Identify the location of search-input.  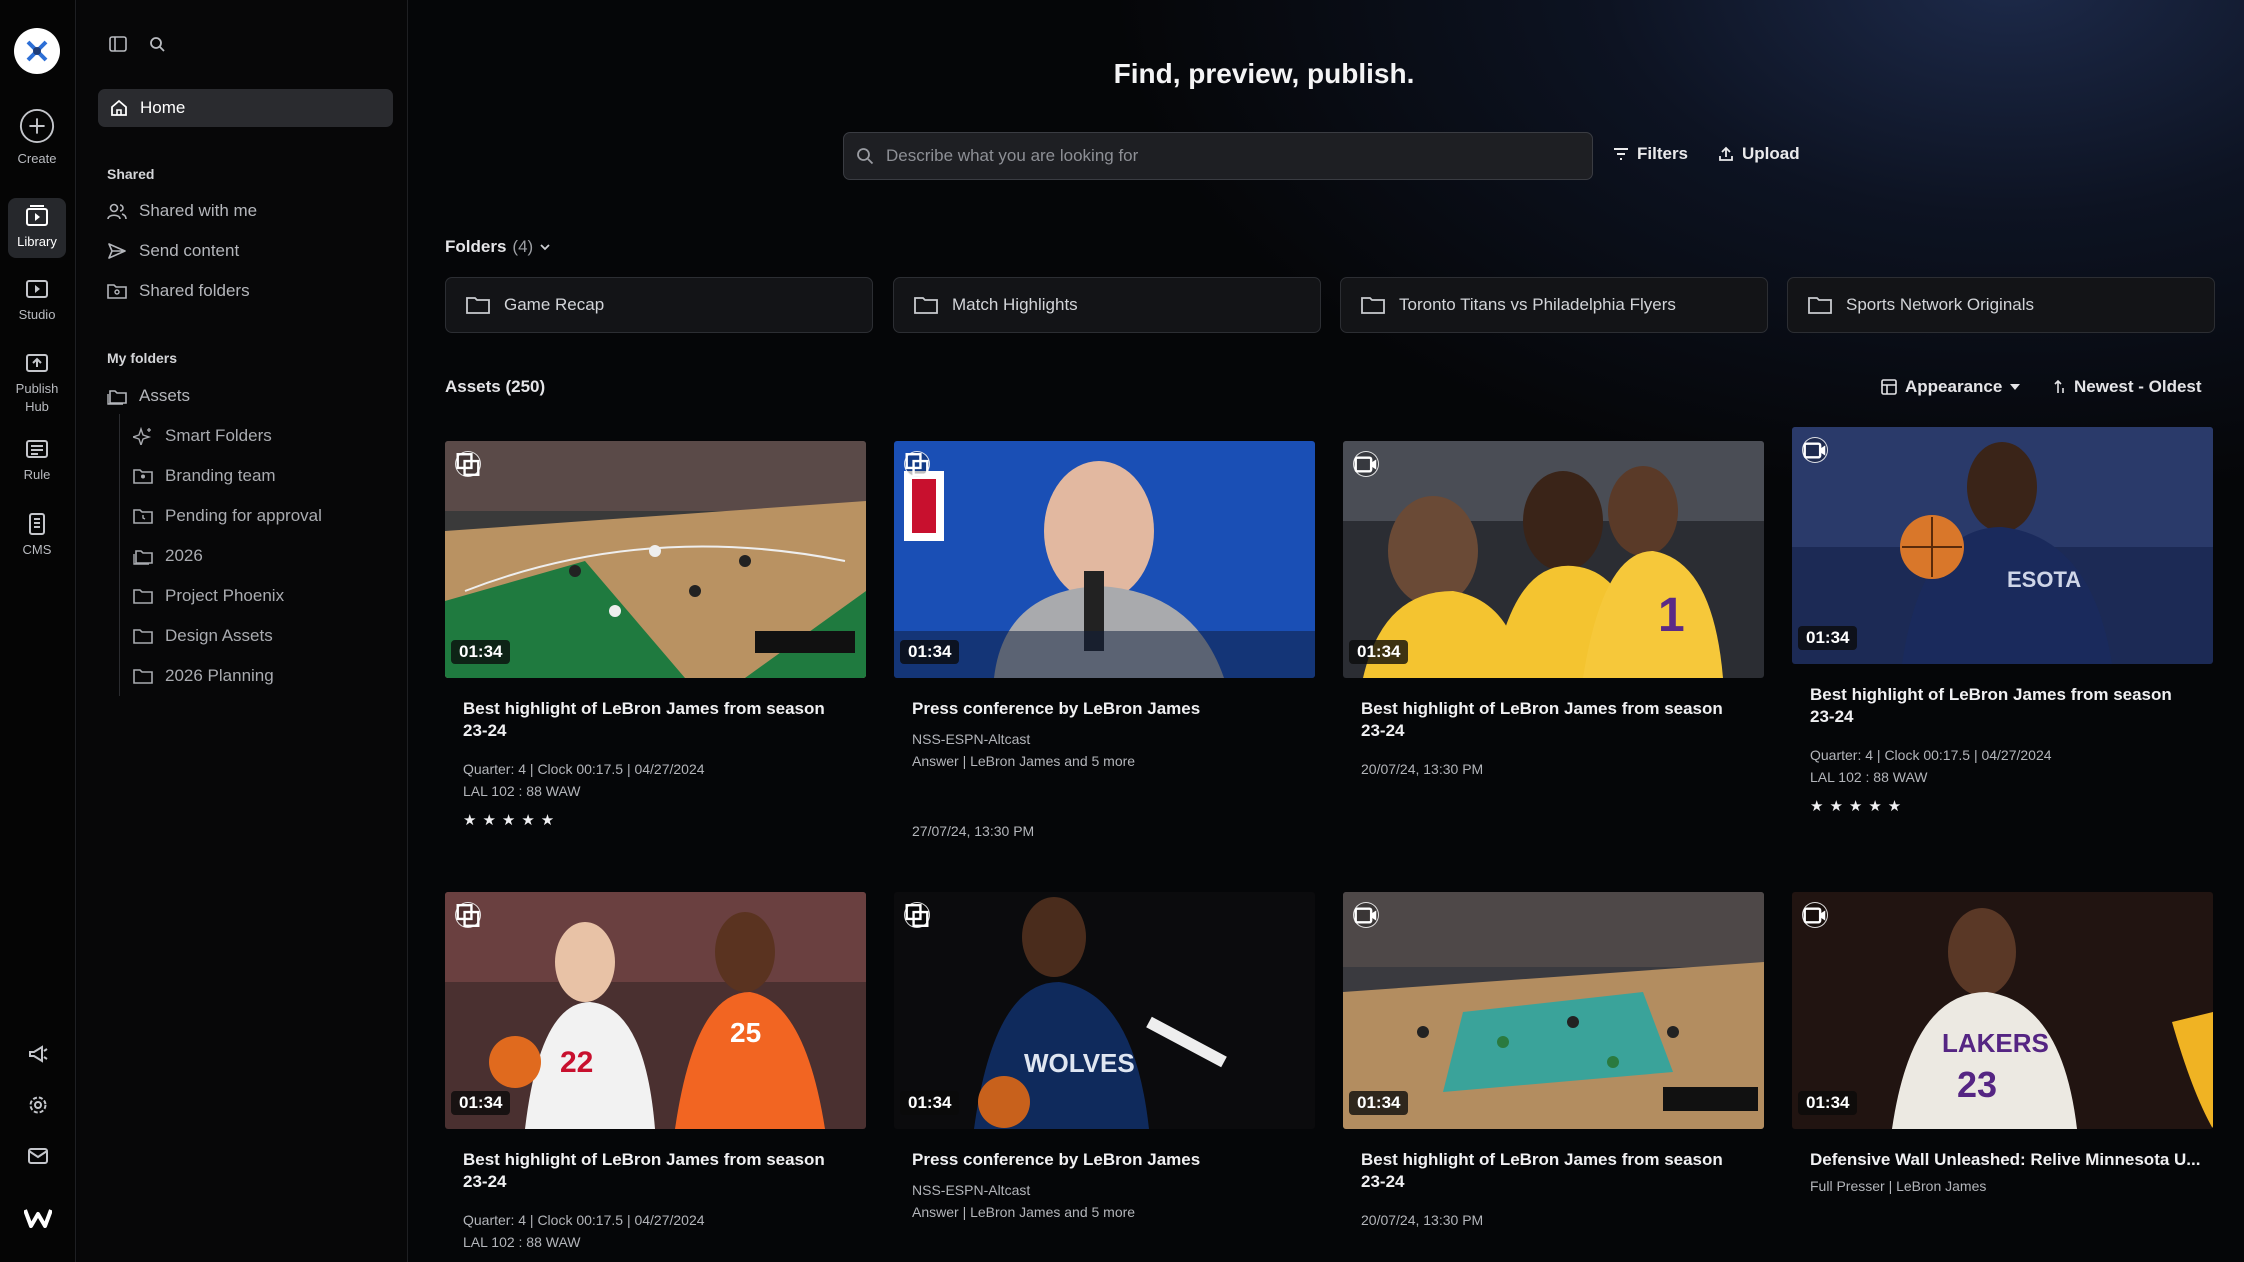
(1226, 156).